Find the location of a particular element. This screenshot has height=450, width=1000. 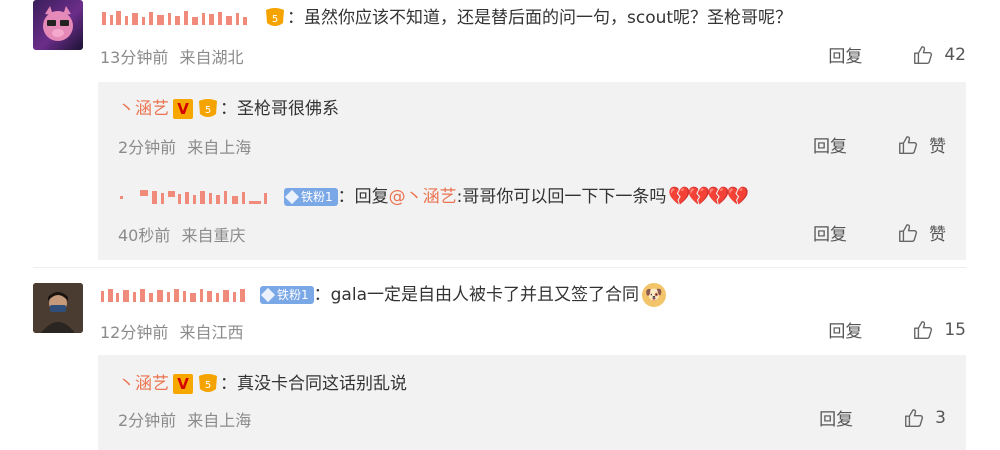

like-count: 3 is located at coordinates (940, 417).